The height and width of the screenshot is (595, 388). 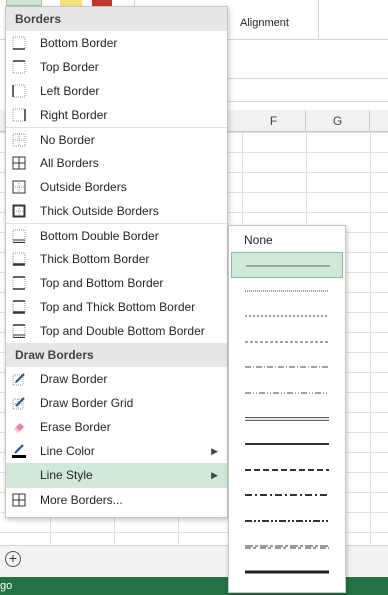 What do you see at coordinates (116, 139) in the screenshot?
I see `menu-item-no-border: No Border` at bounding box center [116, 139].